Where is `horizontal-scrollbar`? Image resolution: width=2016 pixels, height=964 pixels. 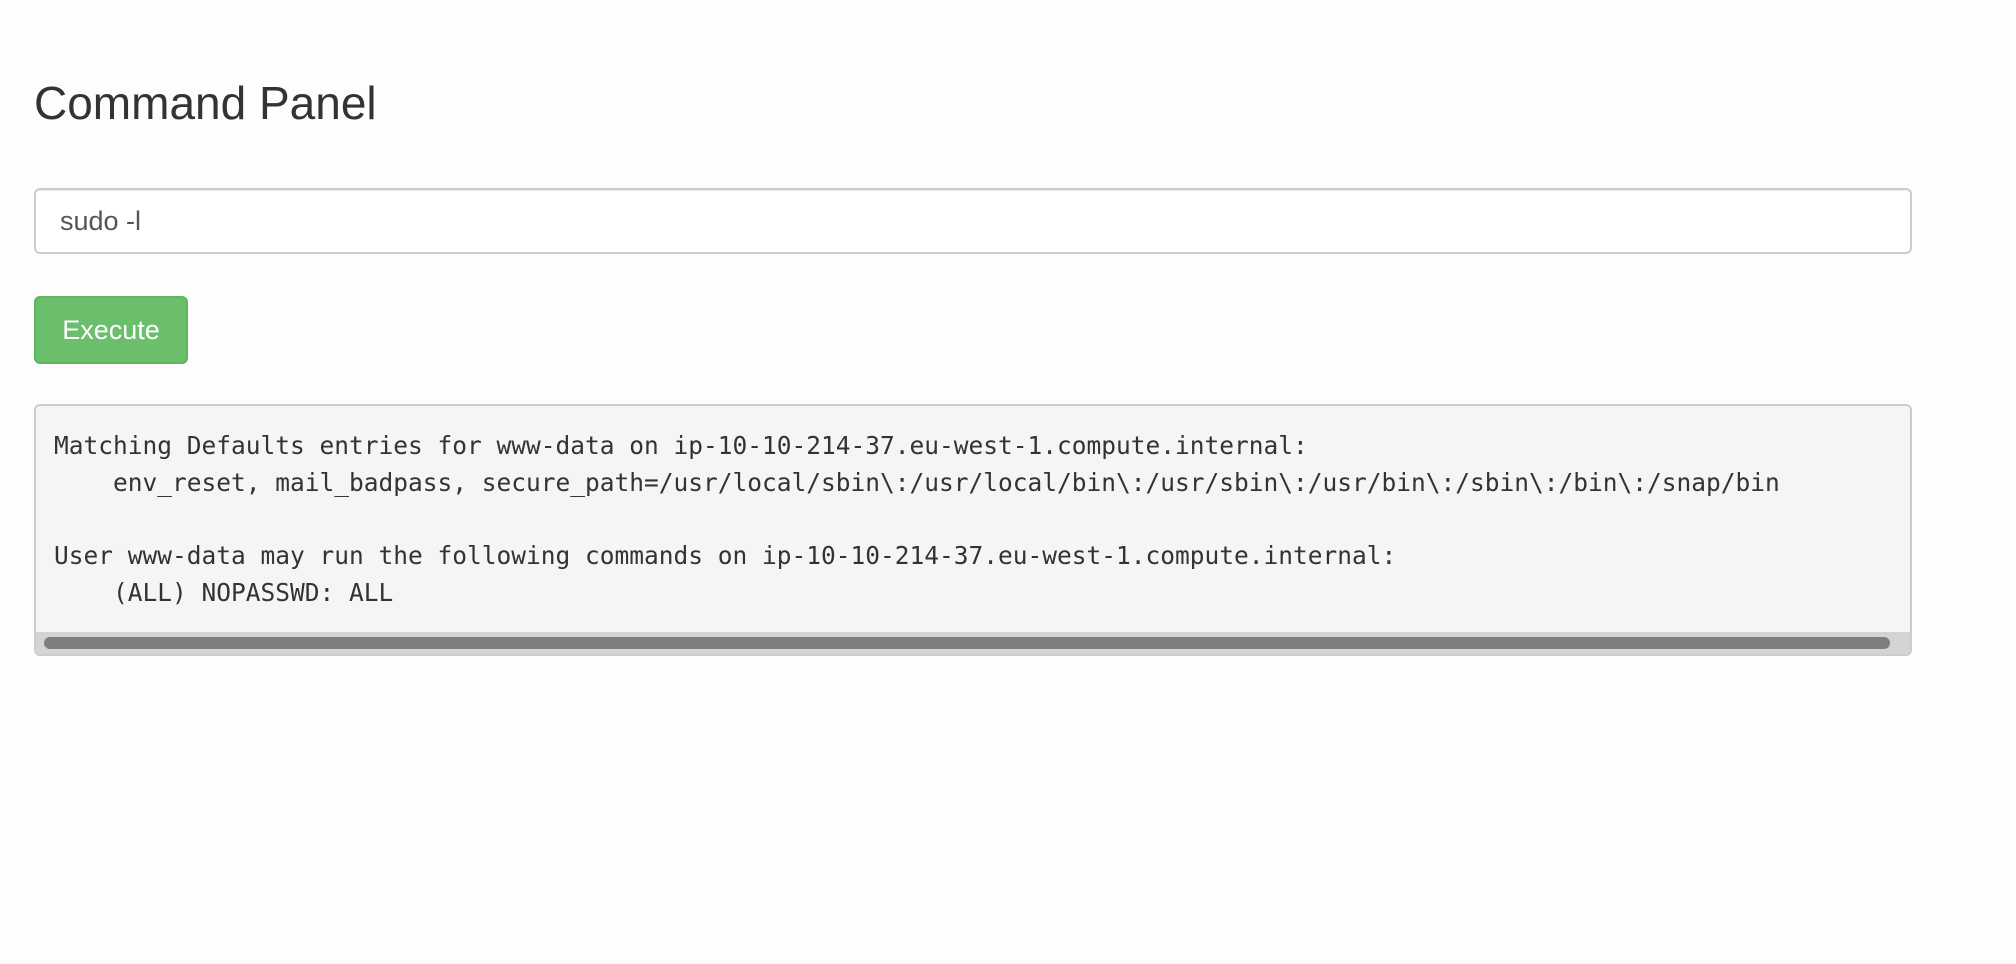 horizontal-scrollbar is located at coordinates (973, 643).